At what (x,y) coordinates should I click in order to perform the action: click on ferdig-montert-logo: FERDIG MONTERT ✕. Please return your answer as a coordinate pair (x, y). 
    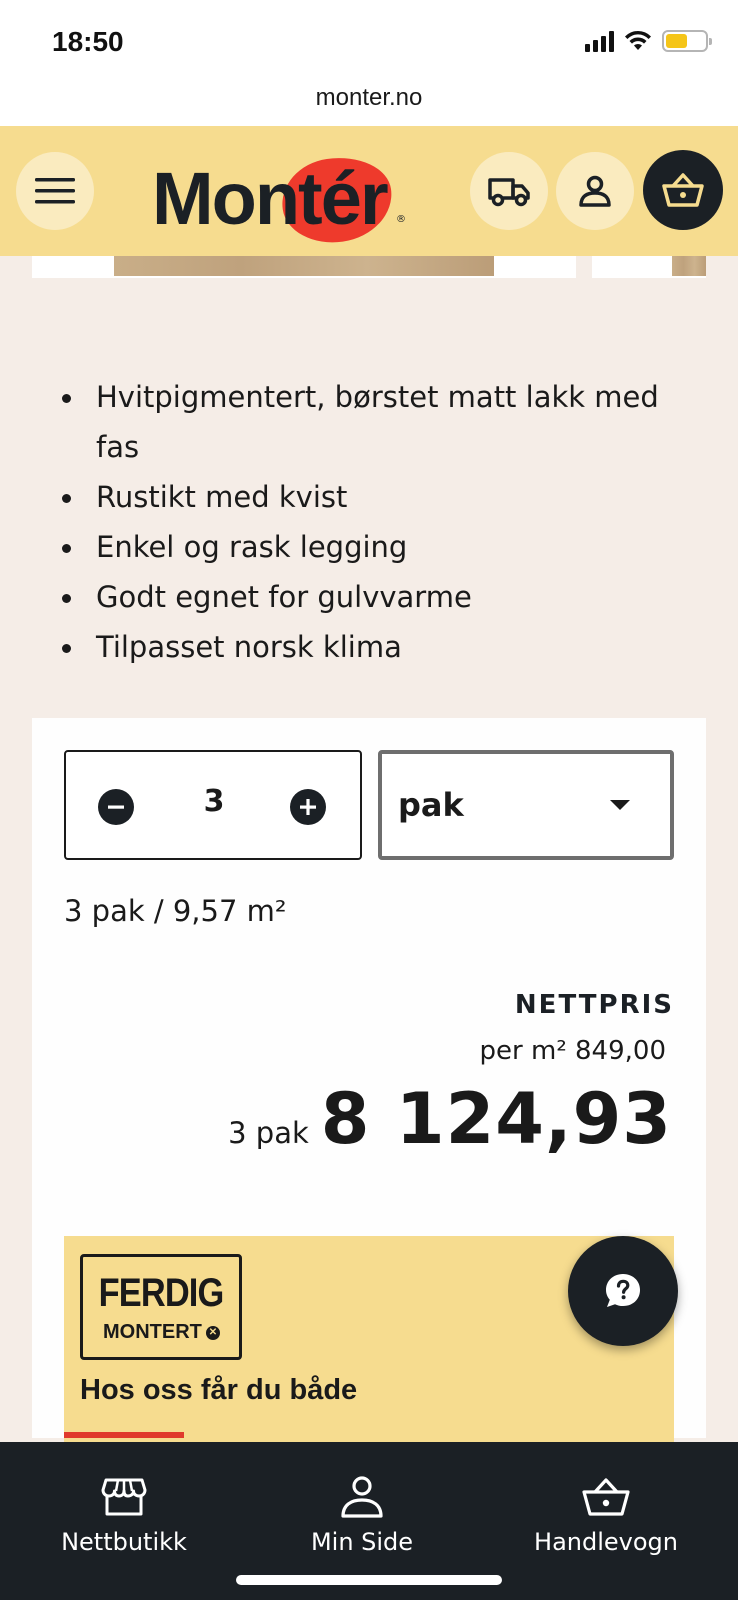
    Looking at the image, I should click on (161, 1307).